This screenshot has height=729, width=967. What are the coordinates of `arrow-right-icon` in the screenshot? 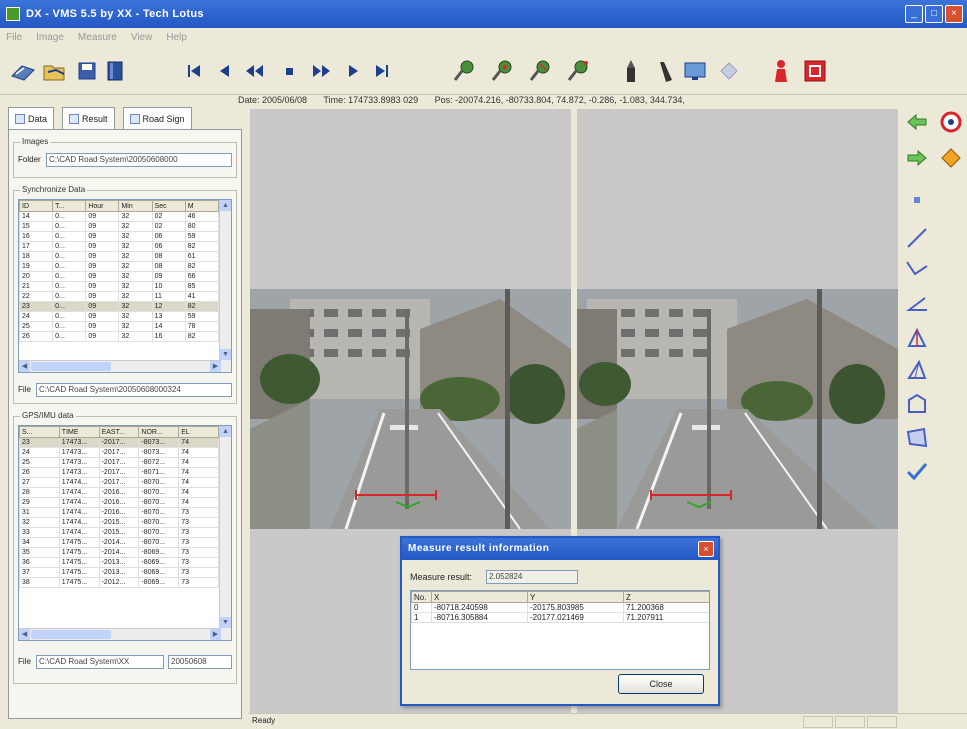 It's located at (917, 158).